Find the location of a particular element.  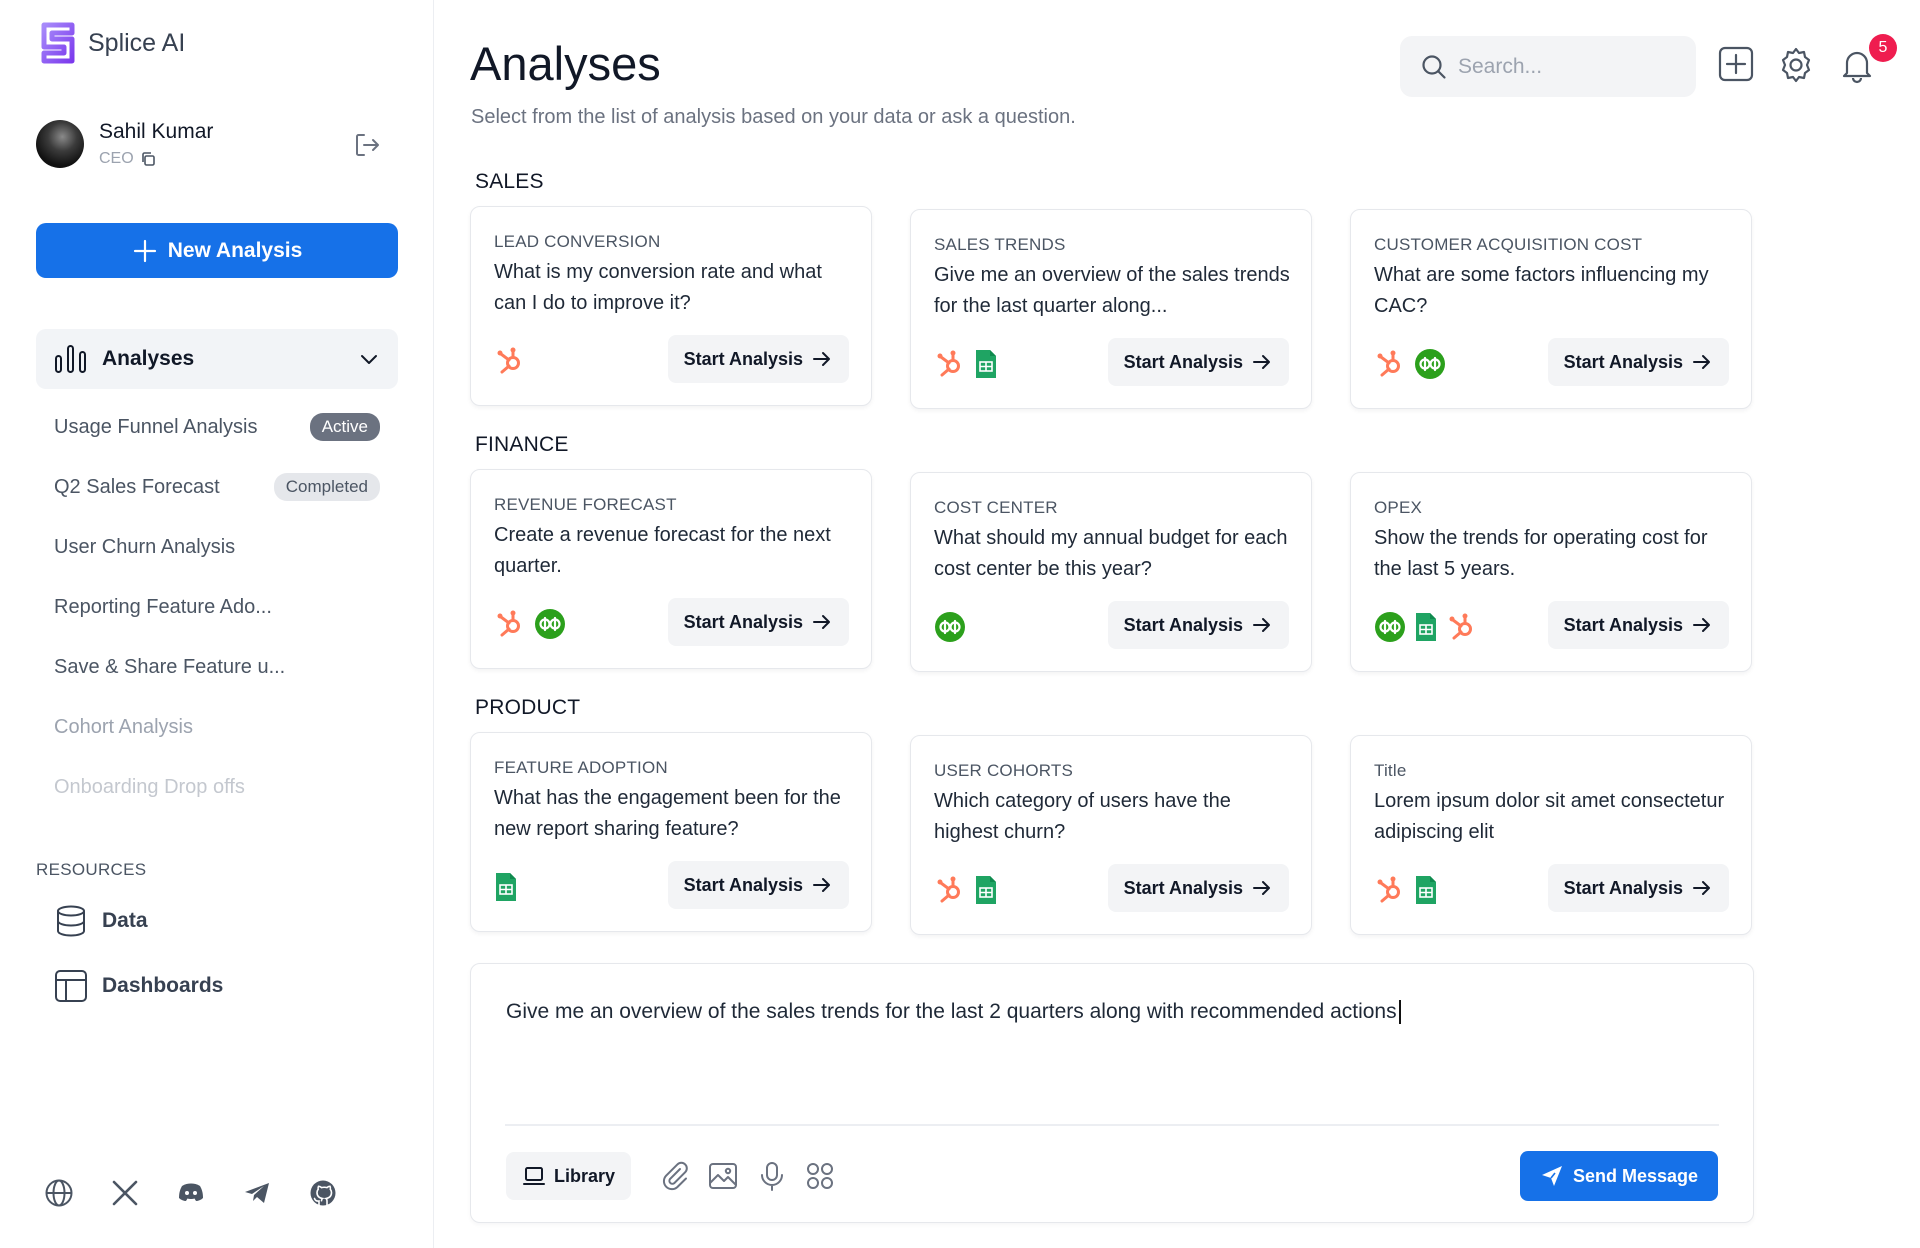

search-box is located at coordinates (1548, 66).